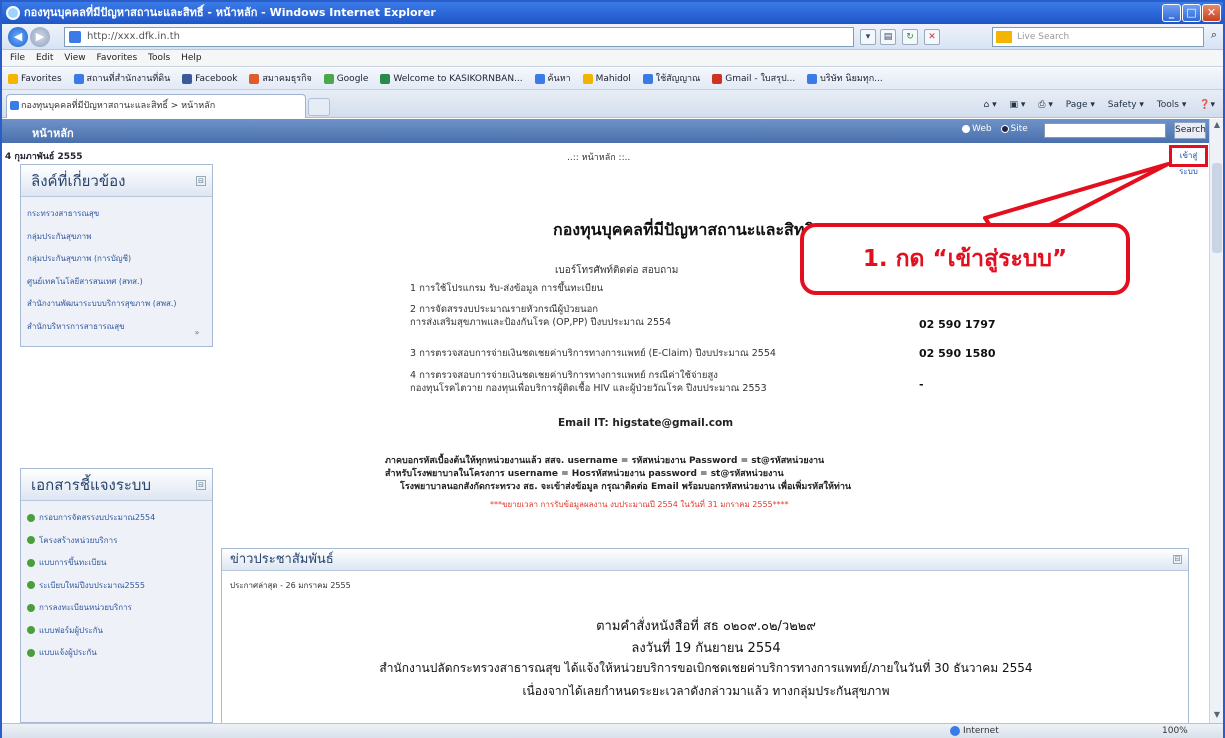 This screenshot has width=1225, height=738. What do you see at coordinates (1217, 126) in the screenshot?
I see `scroll-up-icon: ▲` at bounding box center [1217, 126].